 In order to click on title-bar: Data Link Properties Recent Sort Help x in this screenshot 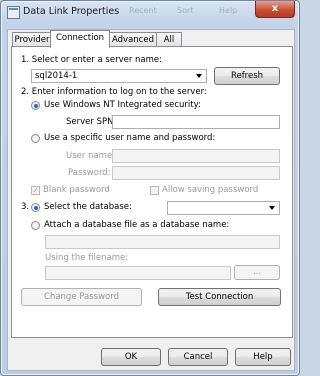, I will do `click(150, 12)`.